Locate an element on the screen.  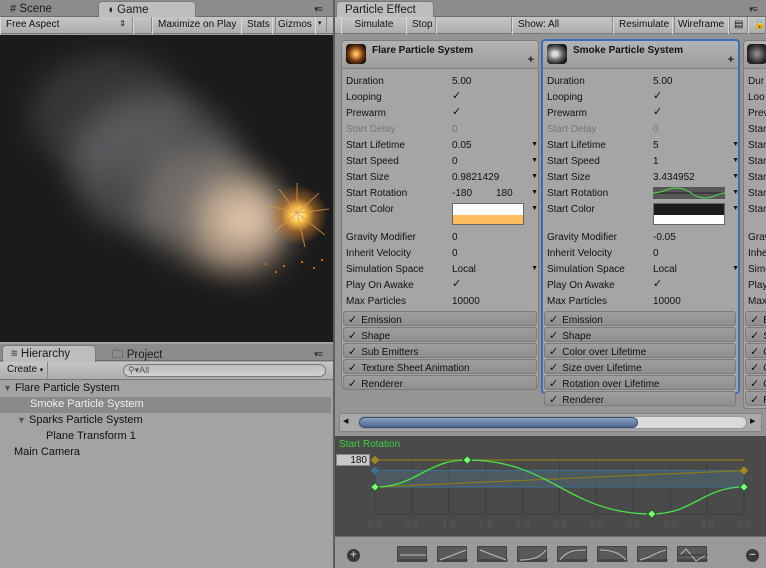
lock-icon: 🔒 is located at coordinates (757, 25).